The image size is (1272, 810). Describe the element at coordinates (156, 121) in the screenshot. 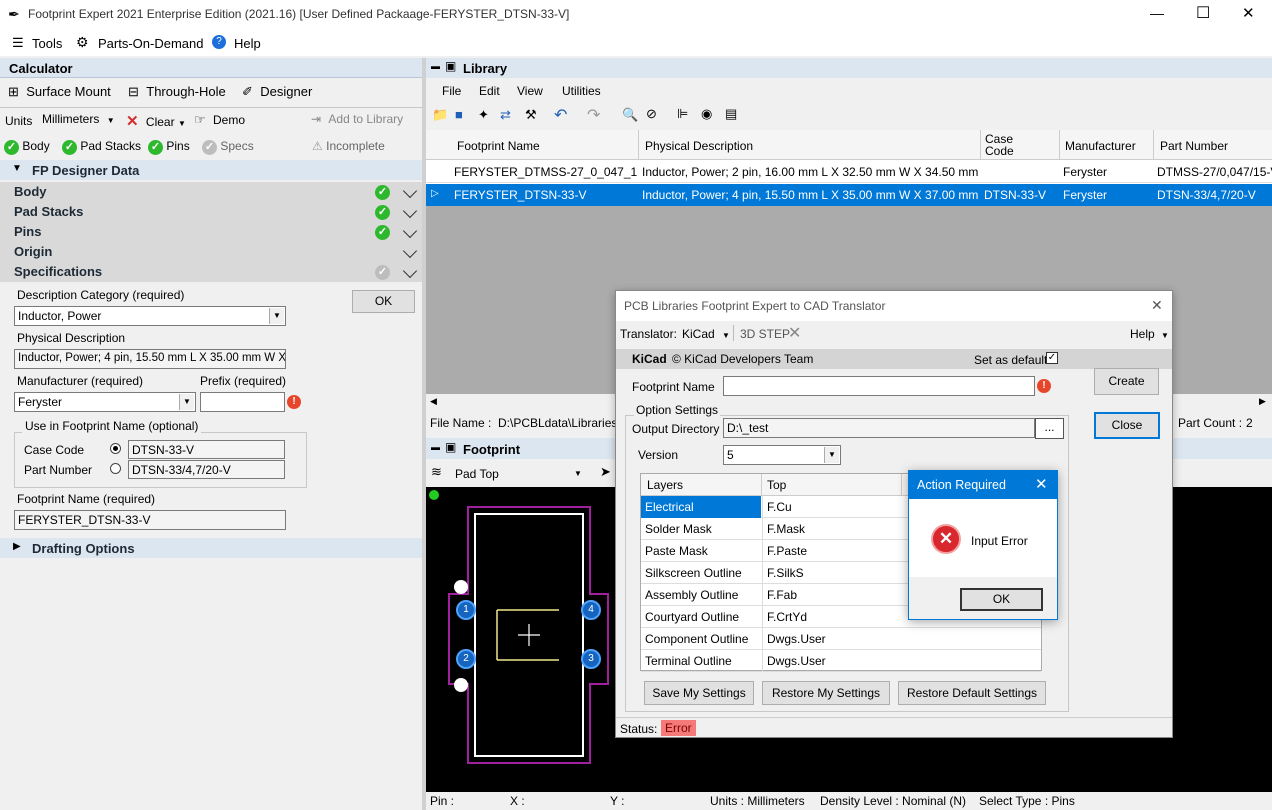

I see `clear-button: ✕ Clear ▼` at that location.